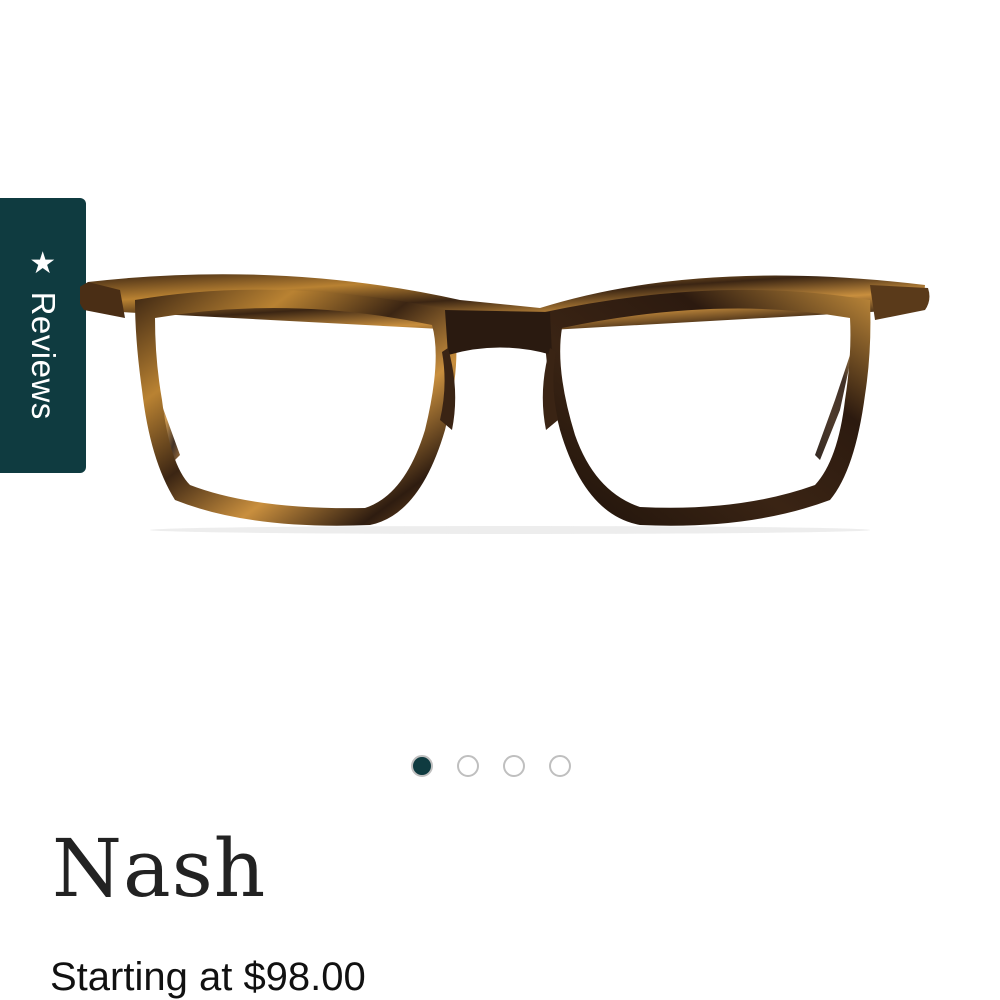  I want to click on carousel-pagination, so click(491, 766).